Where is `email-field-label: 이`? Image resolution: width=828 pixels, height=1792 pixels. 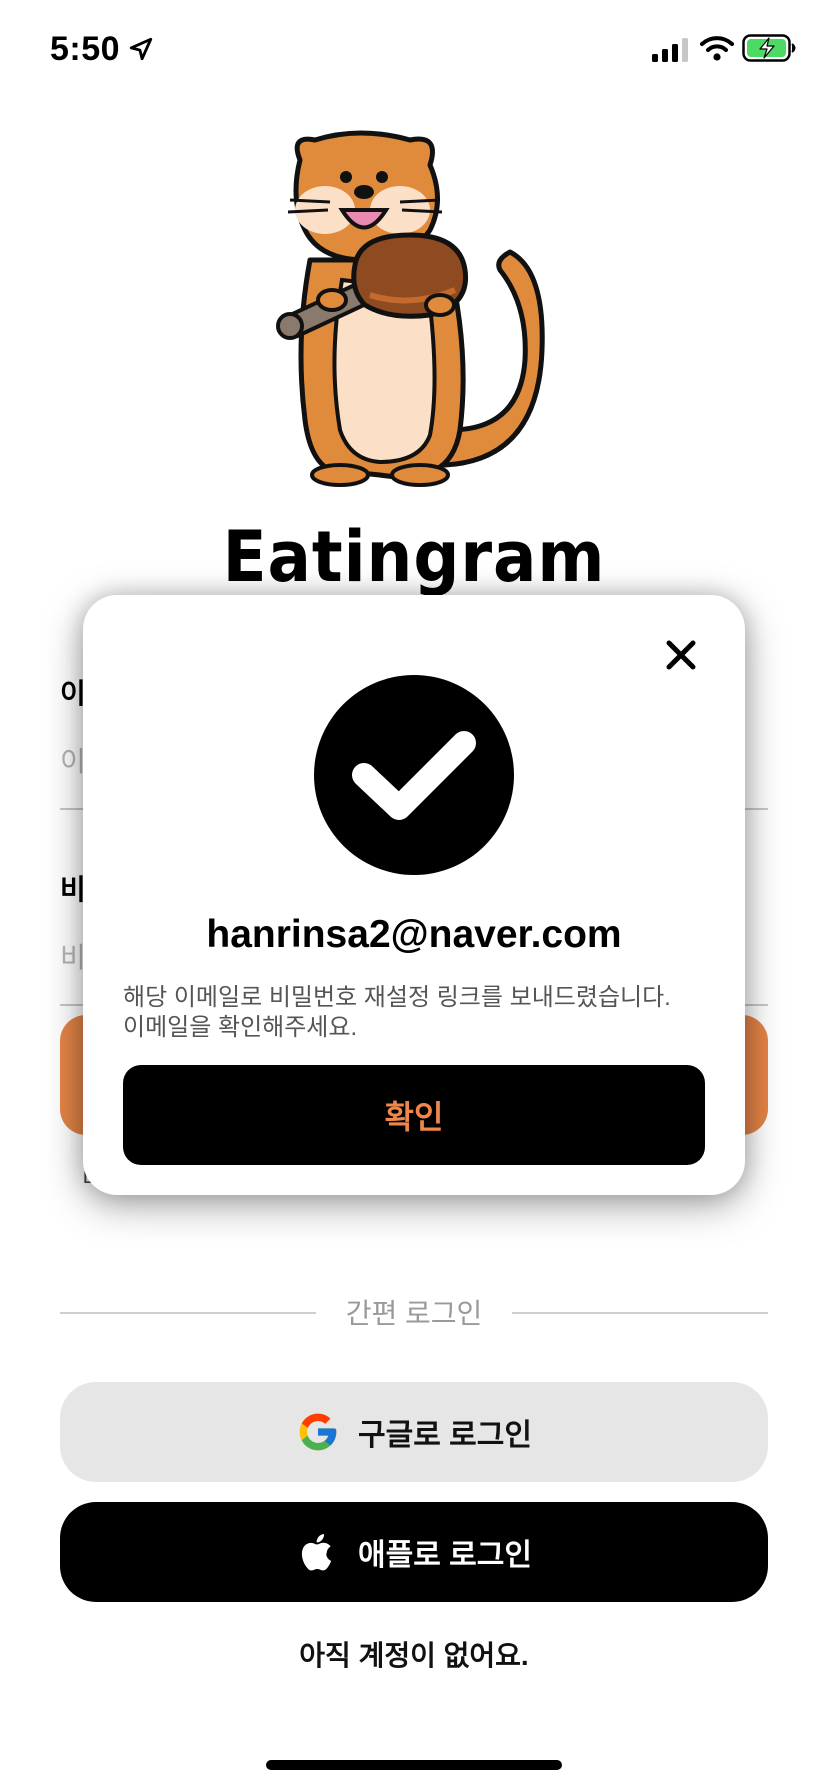
email-field-label: 이 is located at coordinates (73, 693).